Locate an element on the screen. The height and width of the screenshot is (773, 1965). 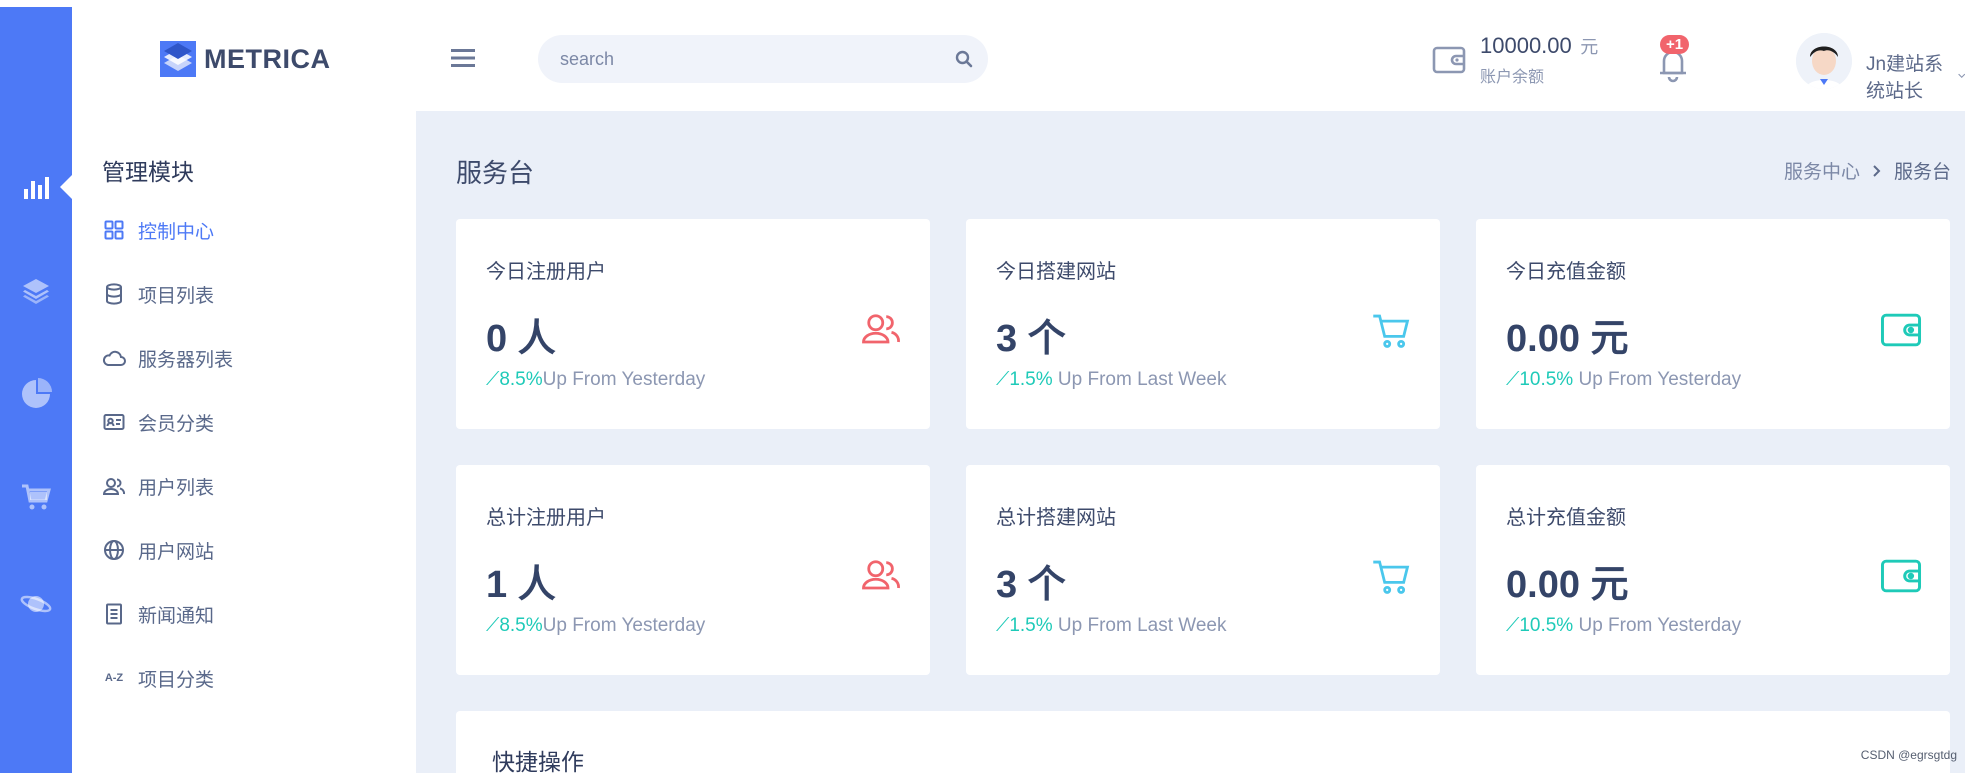
planet-icon is located at coordinates (36, 604).